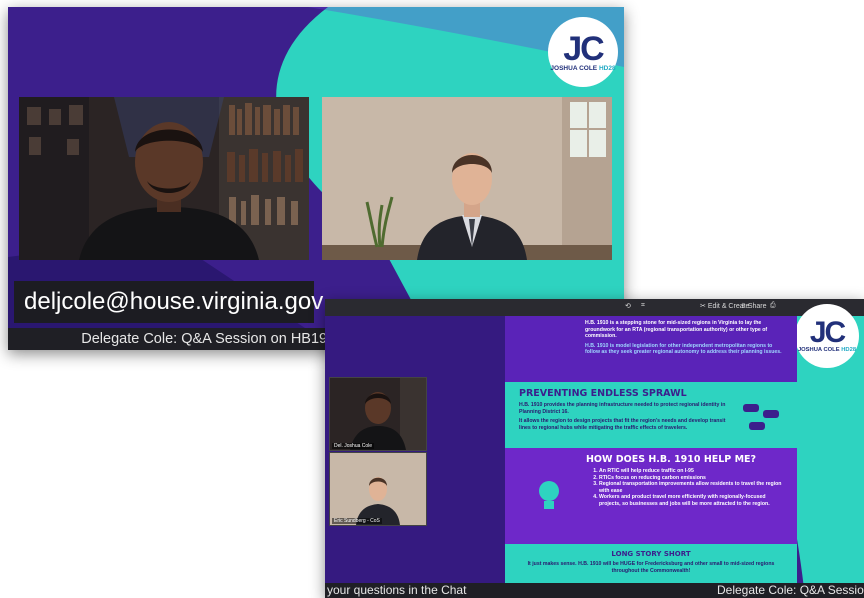 This screenshot has height=598, width=864. Describe the element at coordinates (671, 459) in the screenshot. I see `doc-help-title: HOW DOES H.B. 1910 HELP ME?` at that location.